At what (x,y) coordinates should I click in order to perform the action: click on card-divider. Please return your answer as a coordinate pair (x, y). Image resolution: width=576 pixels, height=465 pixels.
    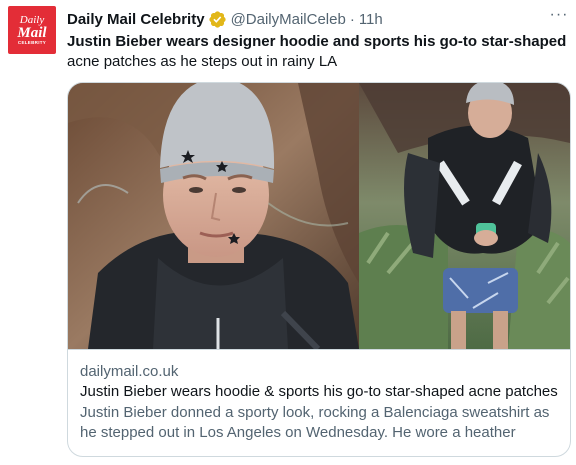
    Looking at the image, I should click on (319, 349).